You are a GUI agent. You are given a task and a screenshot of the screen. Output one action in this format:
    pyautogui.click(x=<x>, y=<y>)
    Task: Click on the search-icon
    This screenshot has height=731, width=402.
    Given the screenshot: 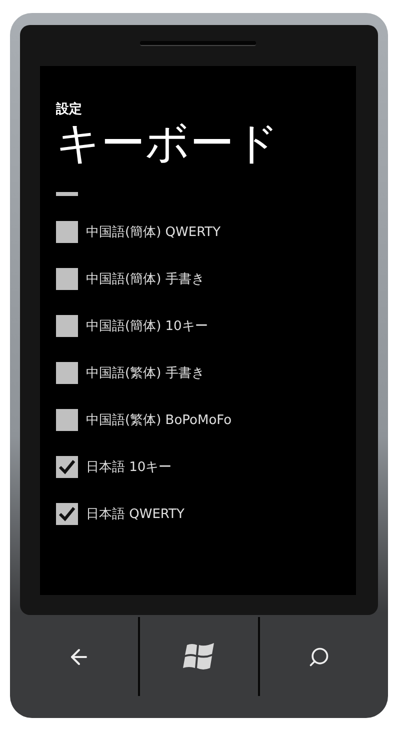 What is the action you would take?
    pyautogui.click(x=319, y=657)
    